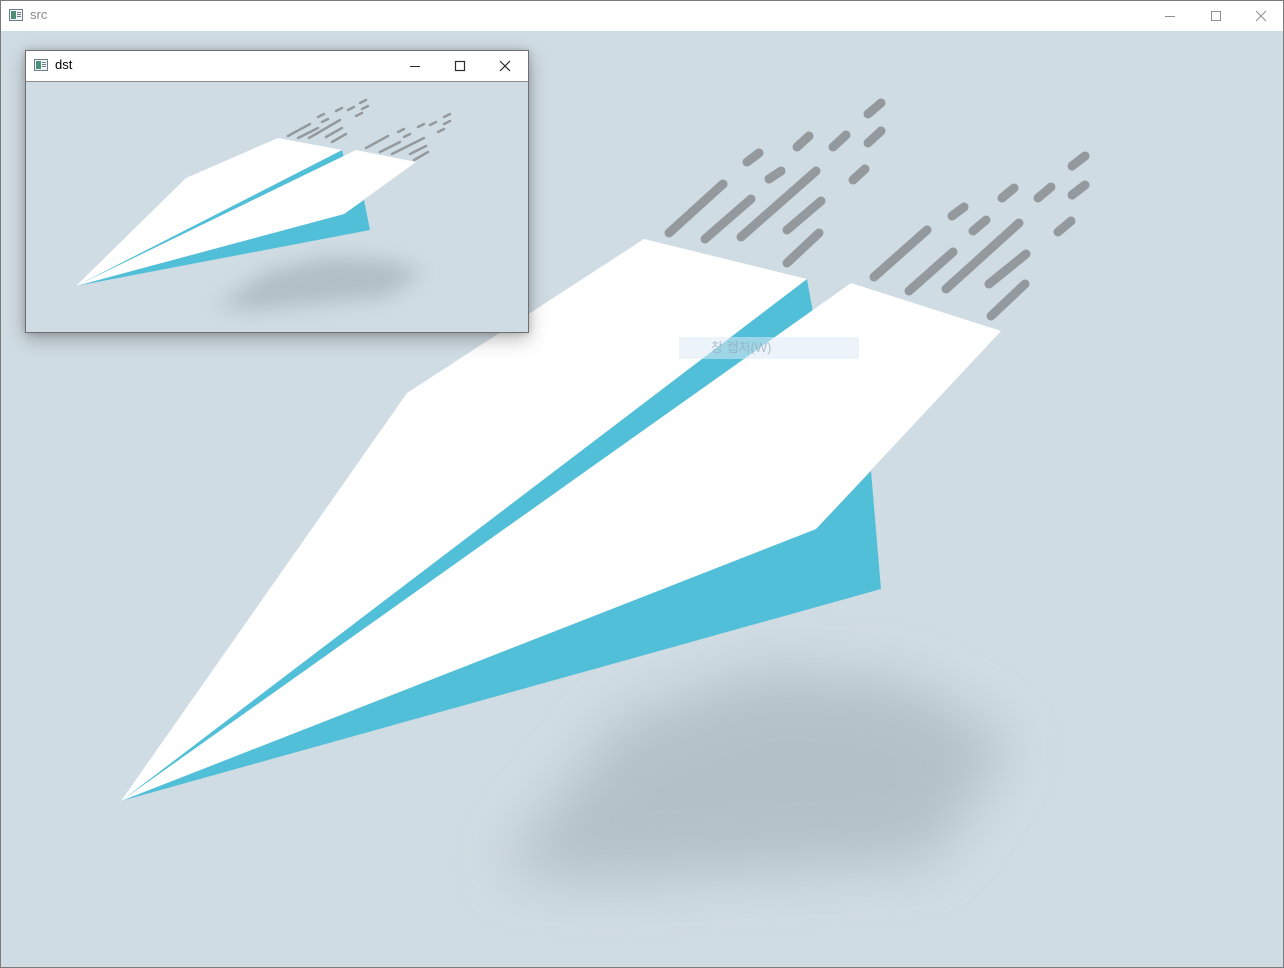 The image size is (1284, 968). I want to click on ghost-tooltip: 창 캡처(W), so click(769, 348).